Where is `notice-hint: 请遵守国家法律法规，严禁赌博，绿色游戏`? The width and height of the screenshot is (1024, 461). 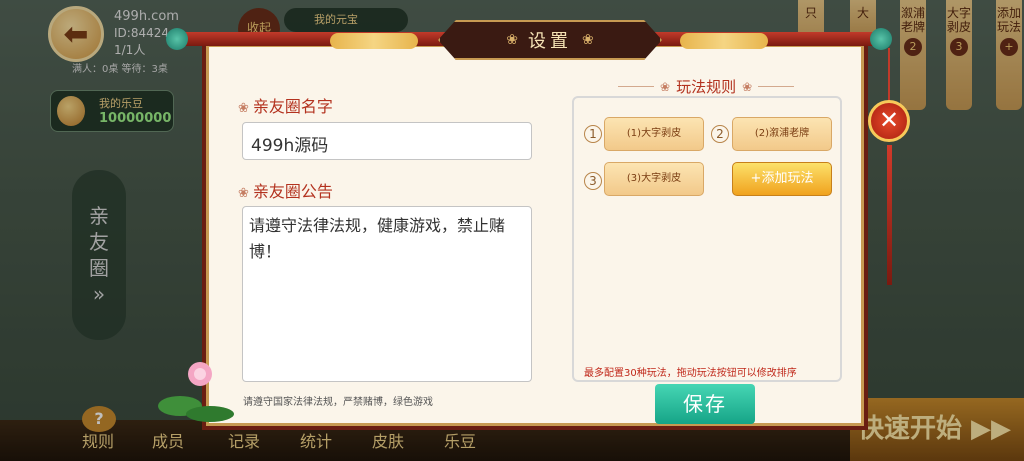
notice-hint: 请遵守国家法律法规，严禁赌博，绿色游戏 is located at coordinates (338, 402).